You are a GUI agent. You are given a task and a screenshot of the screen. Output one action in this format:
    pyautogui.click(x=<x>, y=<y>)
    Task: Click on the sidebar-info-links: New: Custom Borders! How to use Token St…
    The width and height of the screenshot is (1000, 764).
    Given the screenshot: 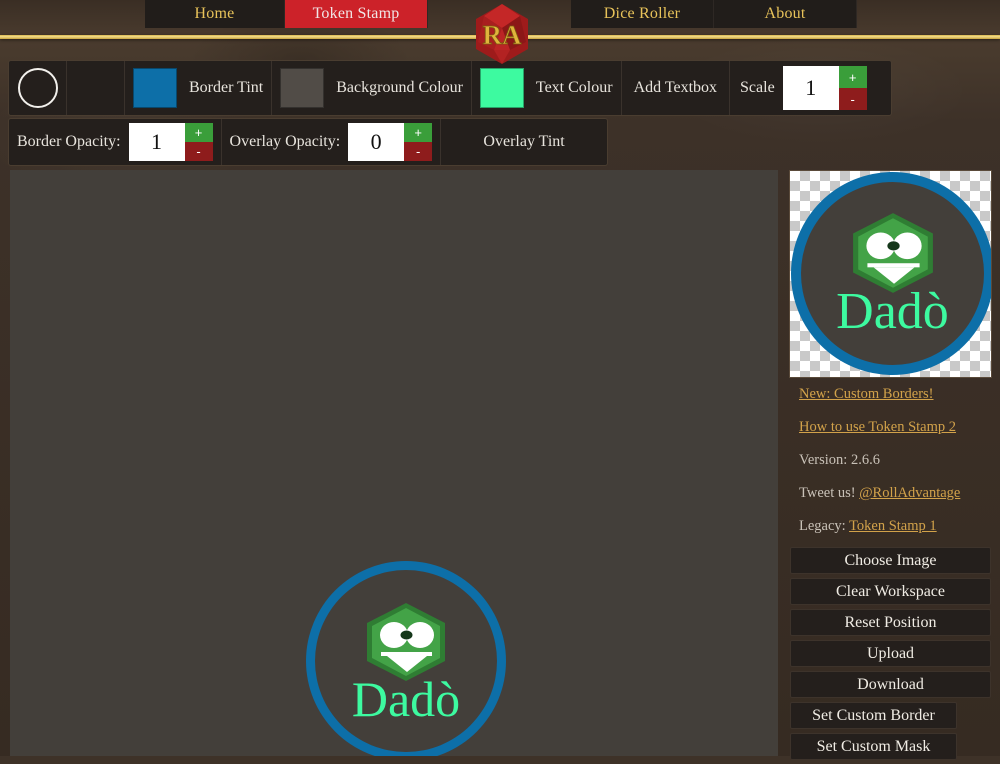 What is the action you would take?
    pyautogui.click(x=890, y=462)
    